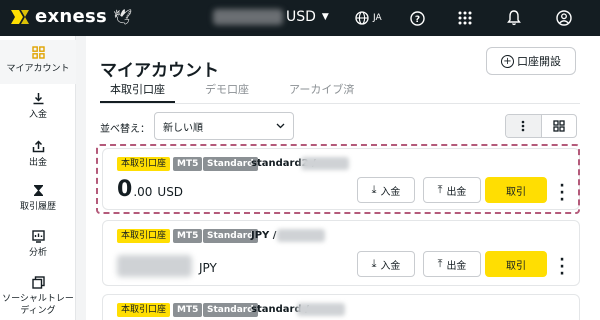  I want to click on sort-label: 並べ替え：, so click(125, 129).